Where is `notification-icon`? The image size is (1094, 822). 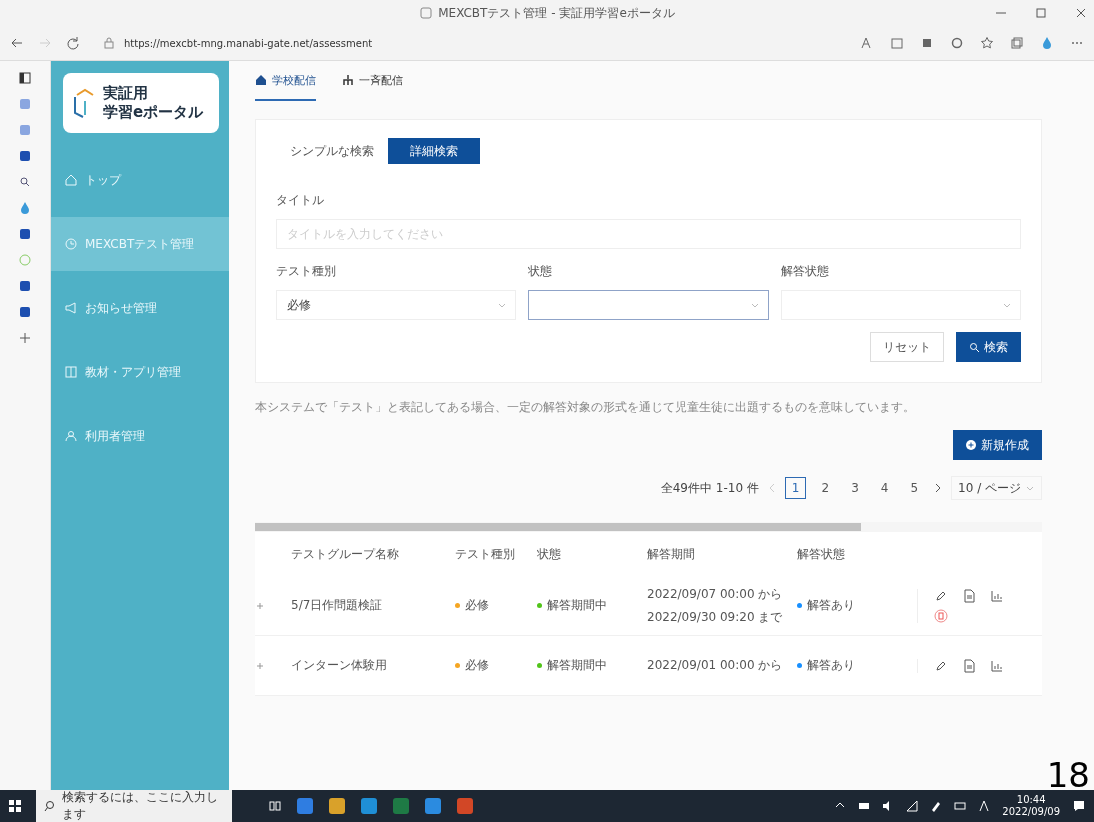 notification-icon is located at coordinates (1079, 806).